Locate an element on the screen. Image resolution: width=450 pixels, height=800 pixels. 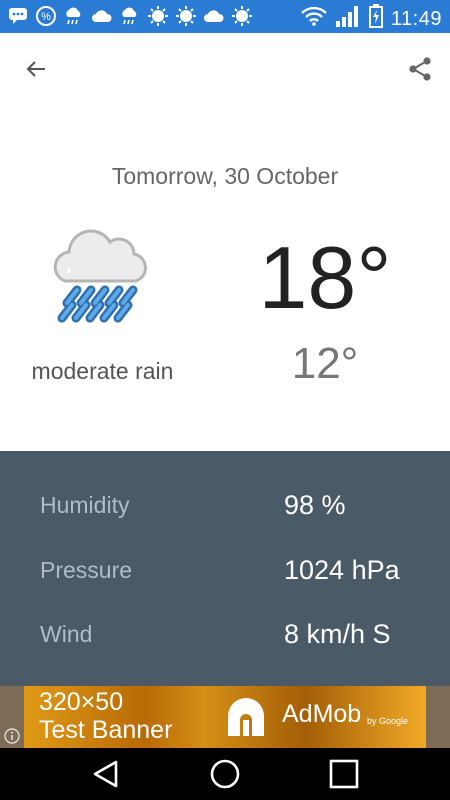
detail-label: Humidity is located at coordinates (85, 505).